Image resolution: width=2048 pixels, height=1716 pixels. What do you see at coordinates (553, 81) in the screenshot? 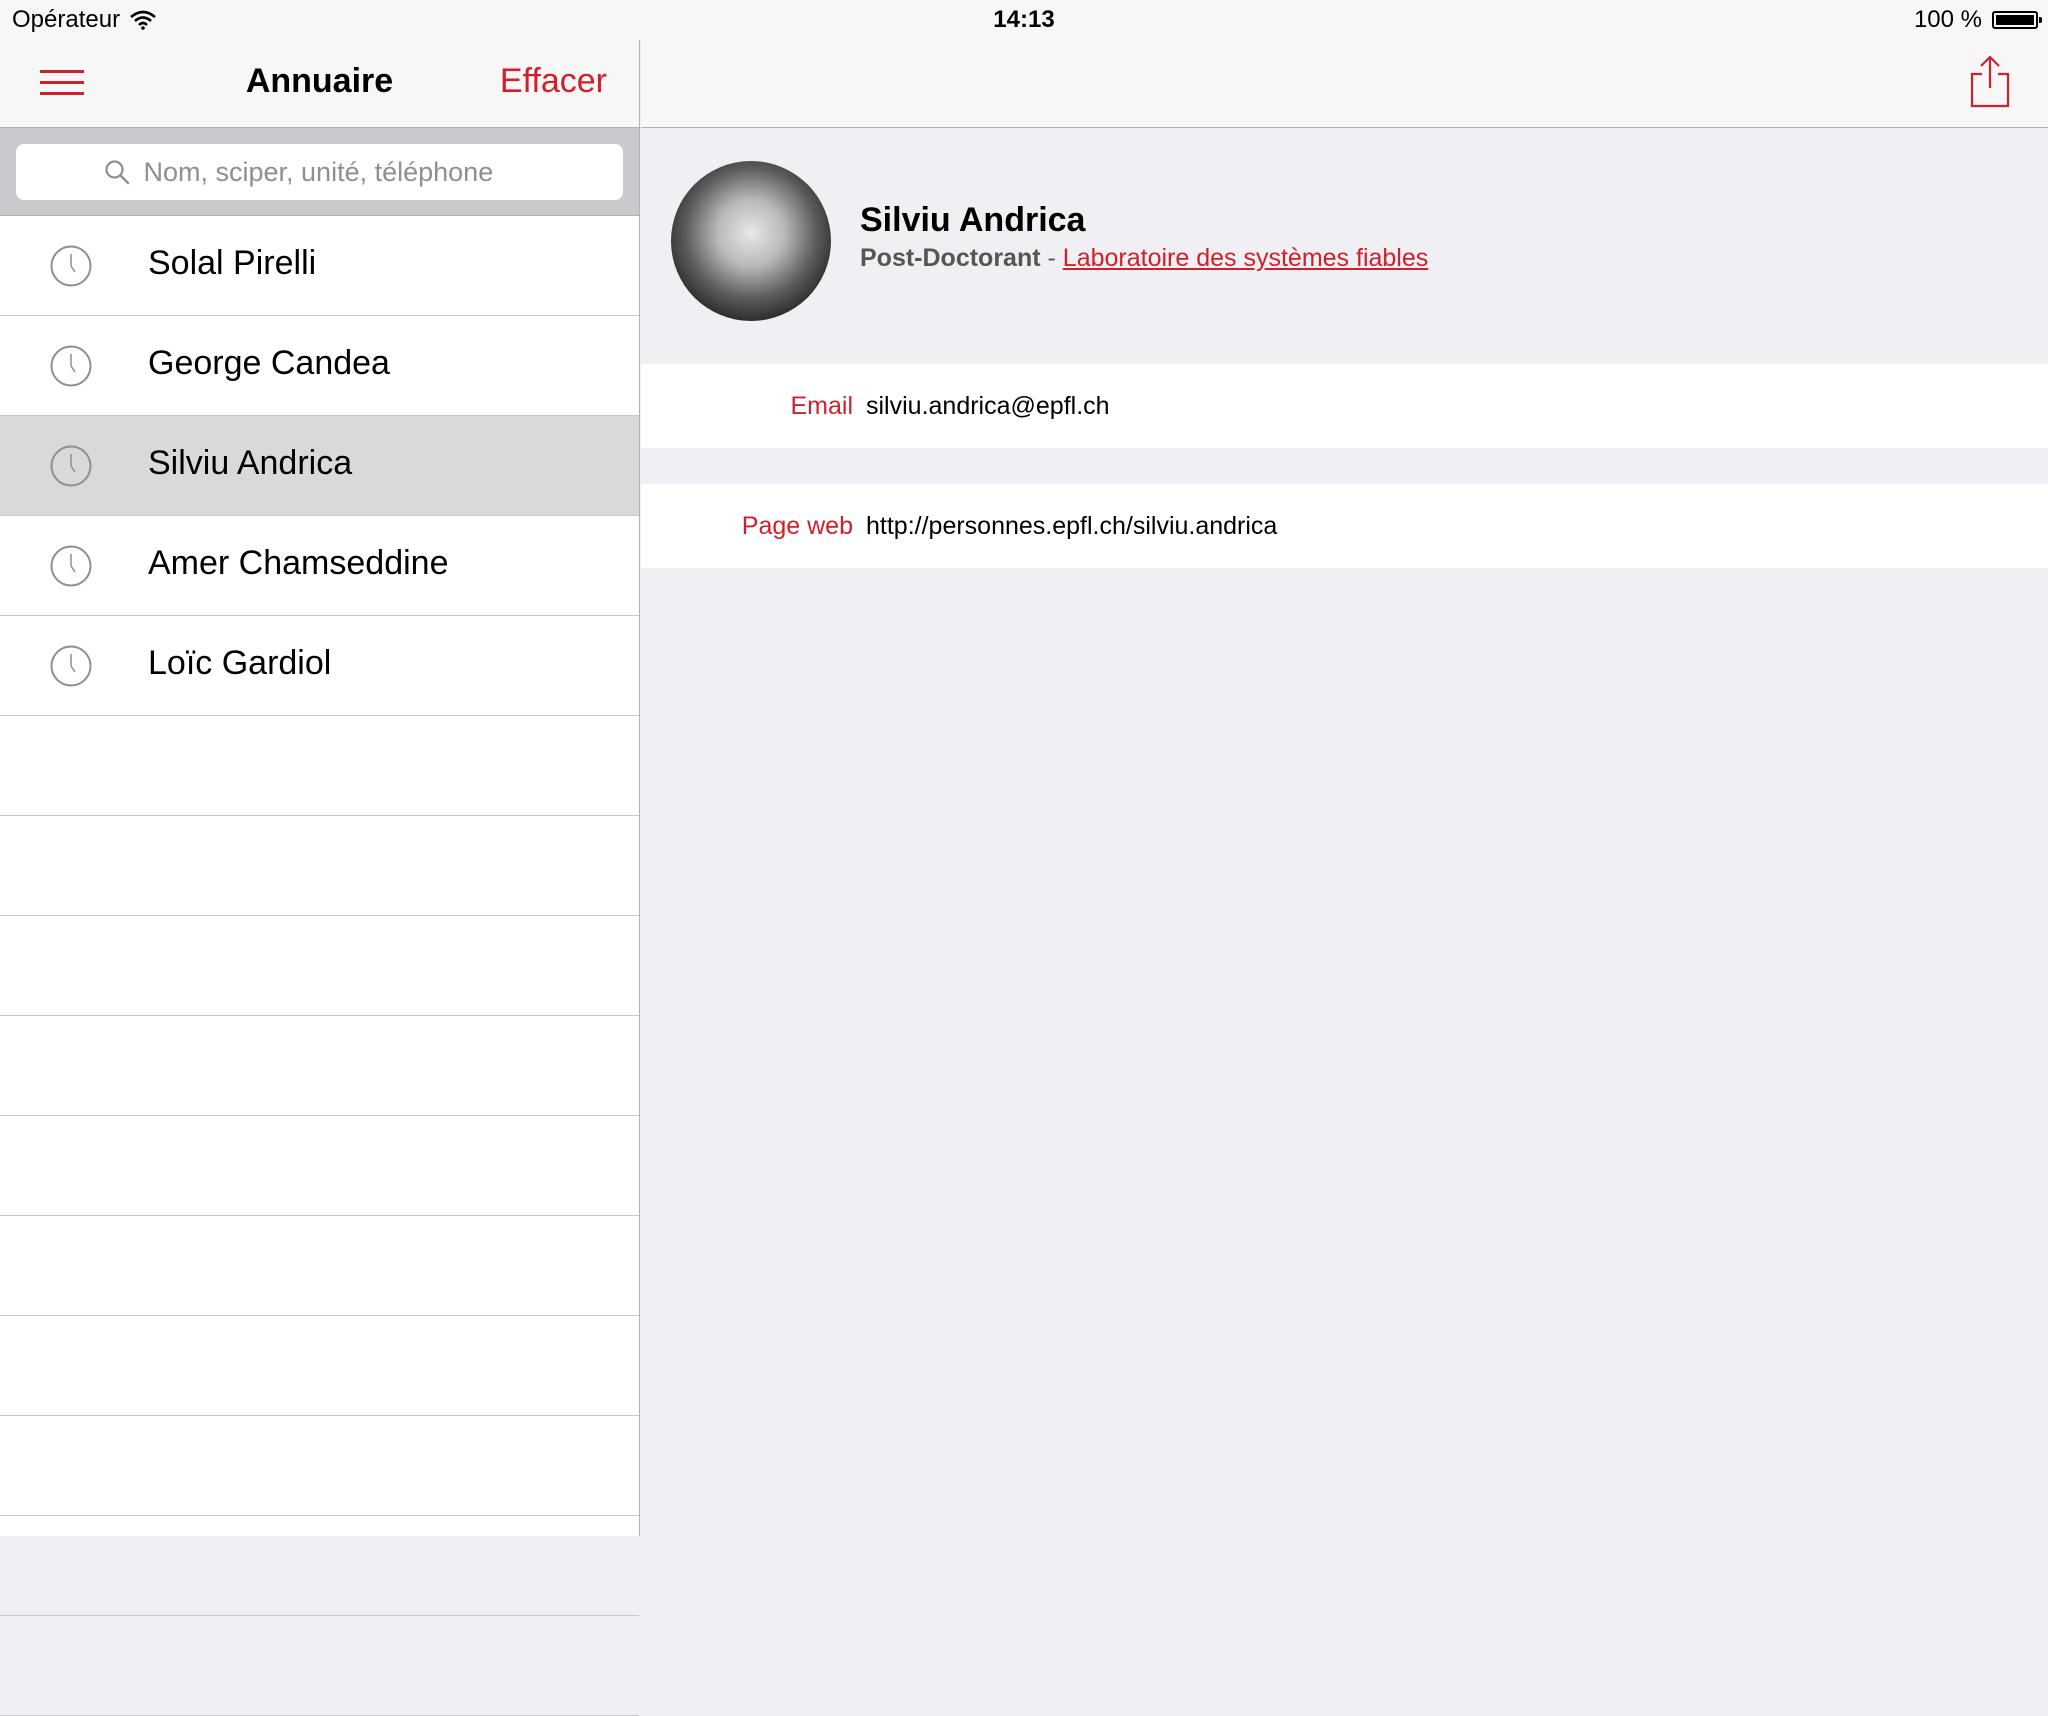
I see `clear-button: Effacer` at bounding box center [553, 81].